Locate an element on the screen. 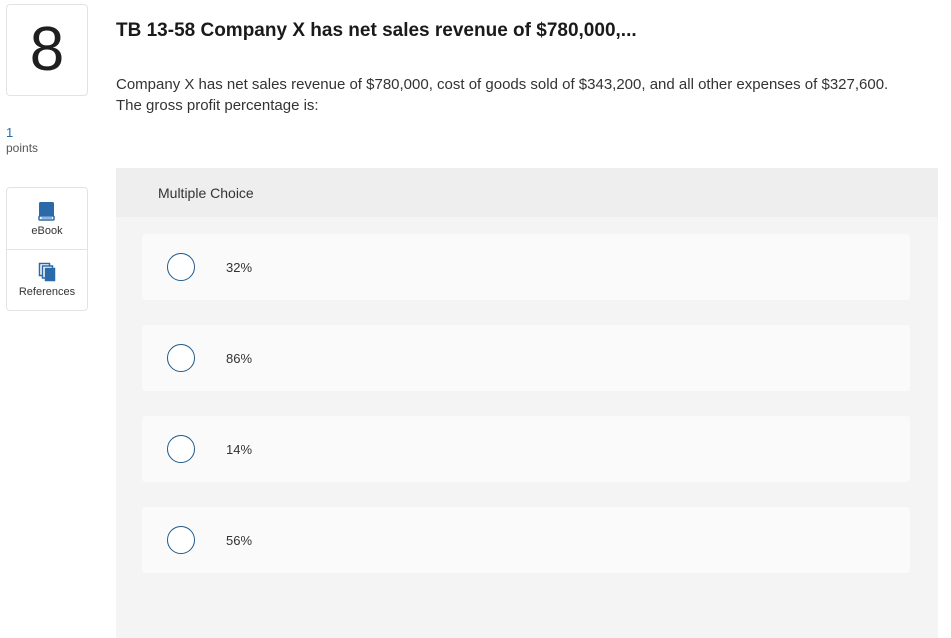 This screenshot has width=951, height=638. references-label: References is located at coordinates (47, 292).